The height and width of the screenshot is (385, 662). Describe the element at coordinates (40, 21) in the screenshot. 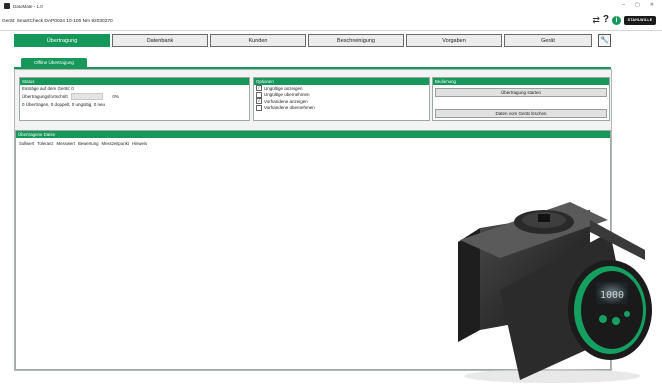

I see `device-name: SmartCheck DAP0024` at that location.